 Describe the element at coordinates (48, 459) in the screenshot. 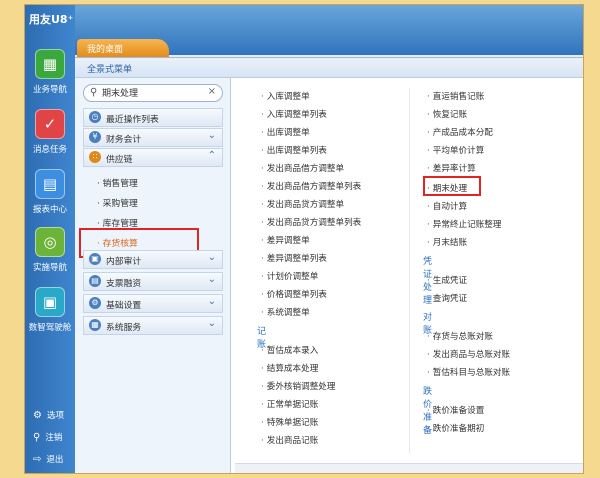

I see `exit-link: ⇨ 退出` at that location.